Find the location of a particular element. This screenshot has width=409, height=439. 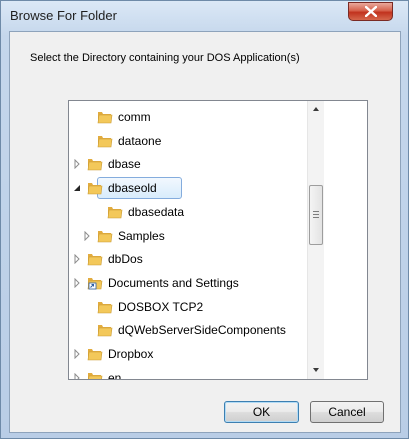

shortcut-folder-icon is located at coordinates (95, 283).